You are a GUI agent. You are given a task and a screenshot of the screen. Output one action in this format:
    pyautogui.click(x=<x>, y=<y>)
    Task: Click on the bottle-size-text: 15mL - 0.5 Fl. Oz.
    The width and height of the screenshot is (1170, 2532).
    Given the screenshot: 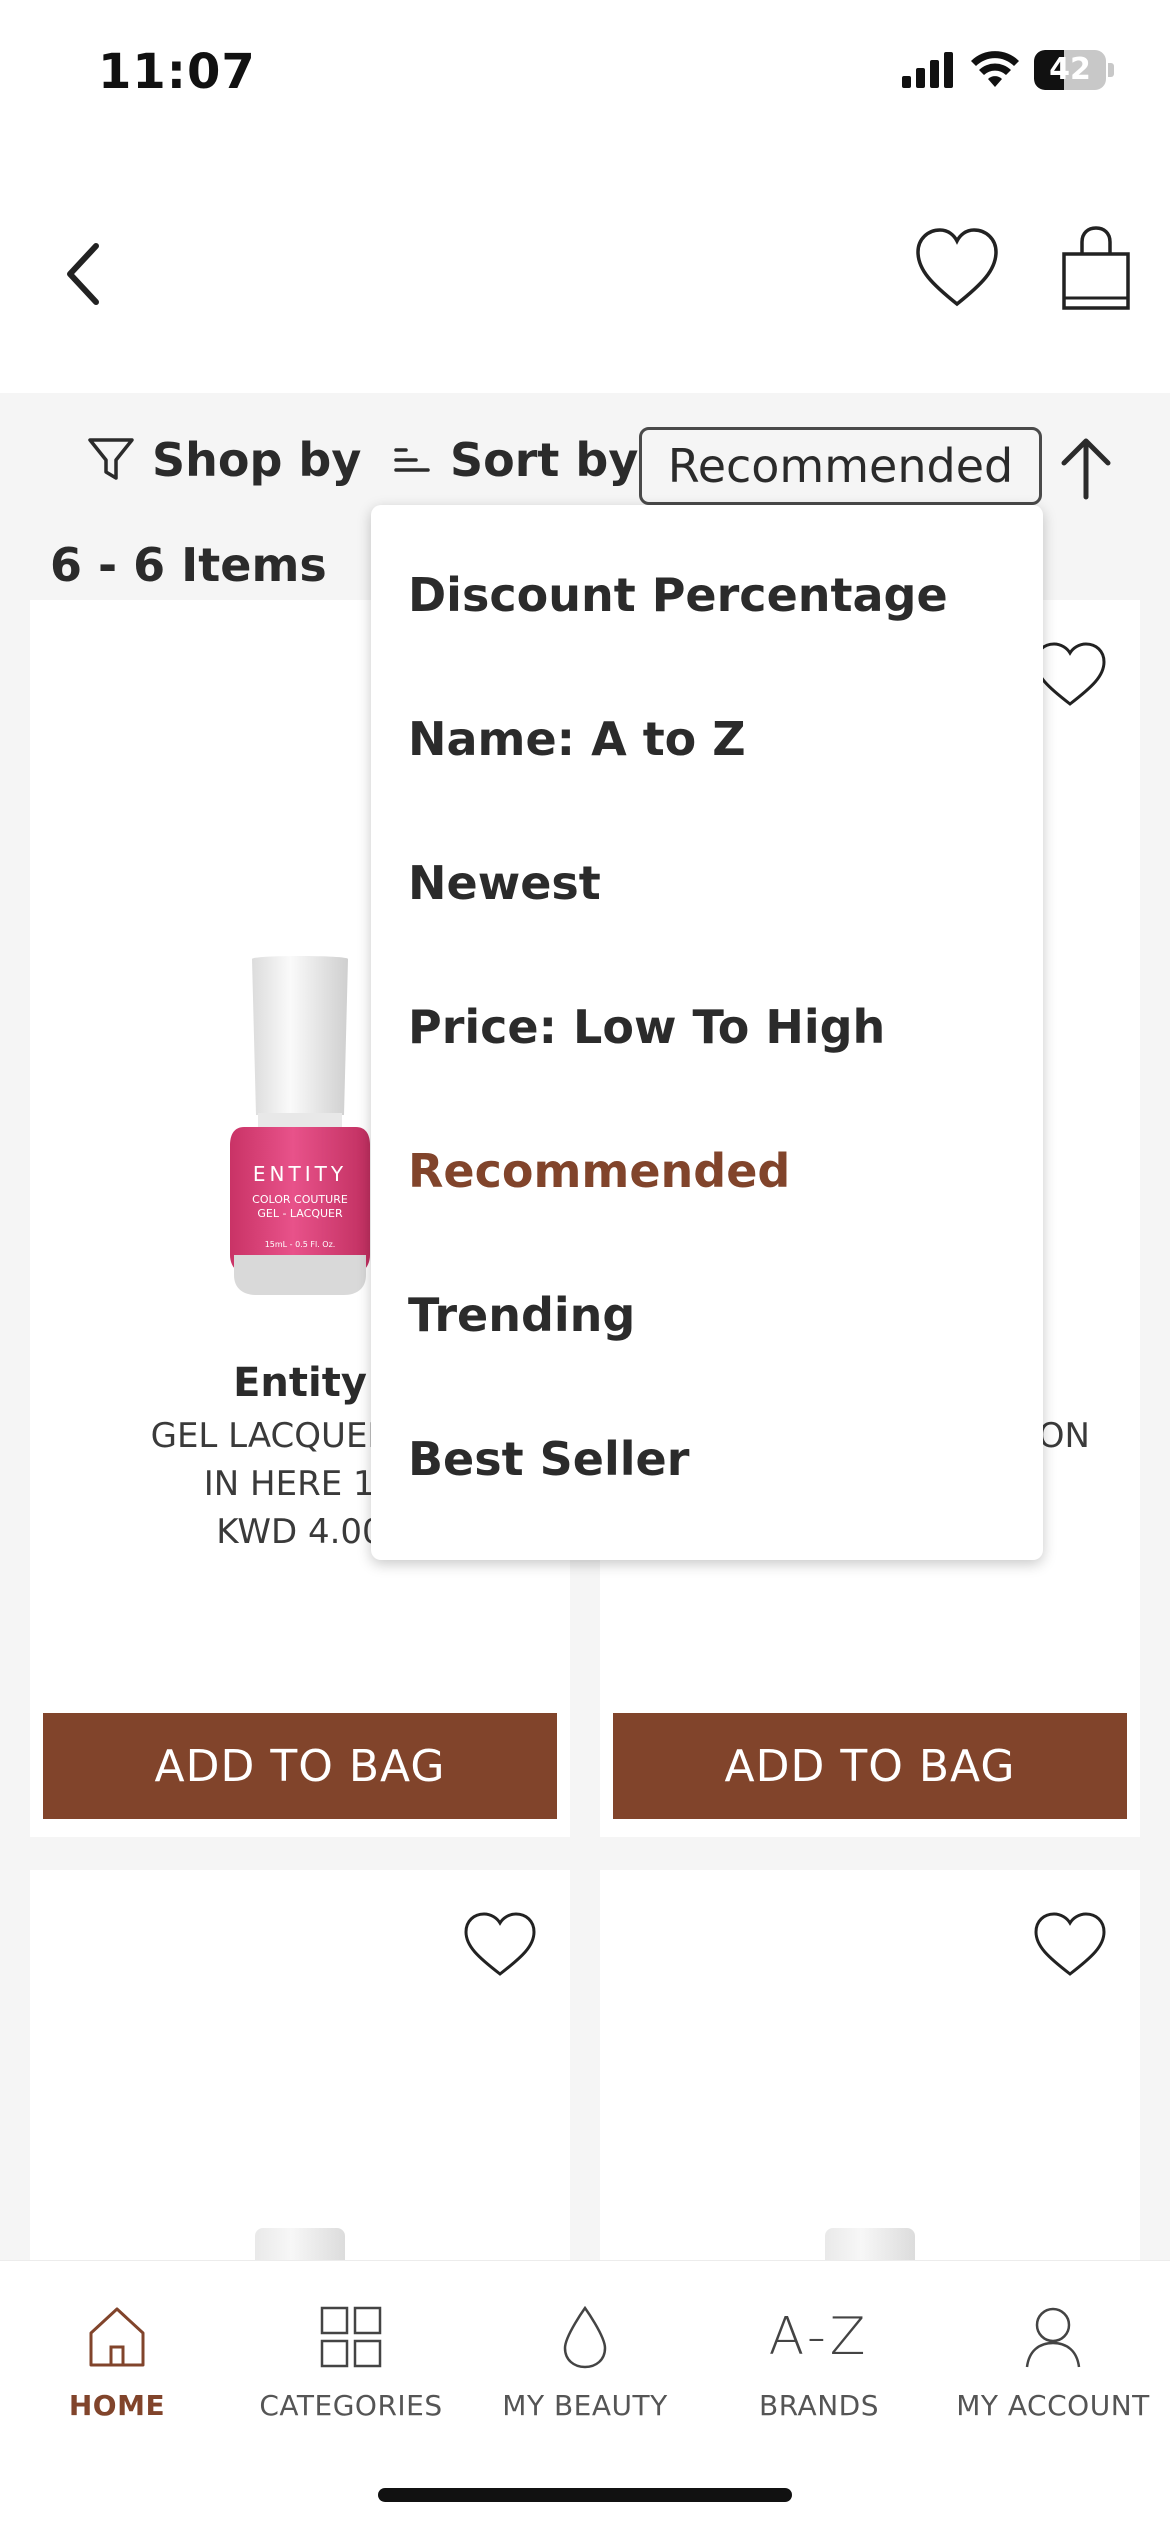 What is the action you would take?
    pyautogui.click(x=300, y=1244)
    